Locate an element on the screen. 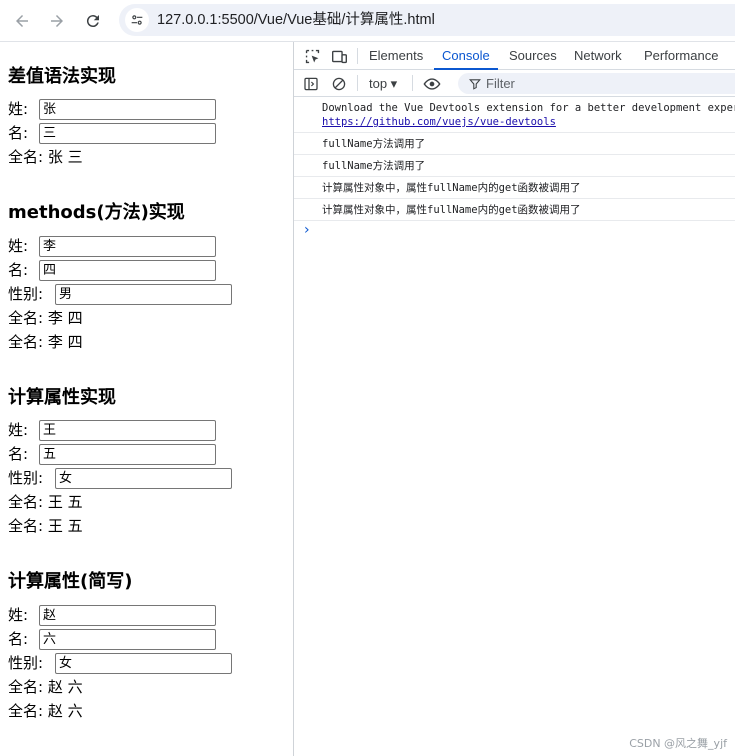 The width and height of the screenshot is (735, 756). arrow-left-icon is located at coordinates (22, 21).